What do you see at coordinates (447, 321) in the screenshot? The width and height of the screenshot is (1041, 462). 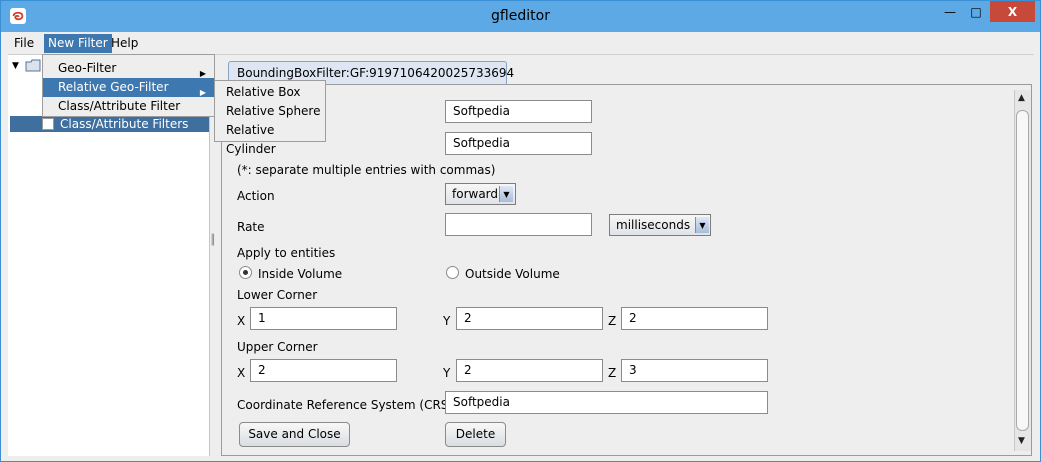 I see `lower-y-label: Y` at bounding box center [447, 321].